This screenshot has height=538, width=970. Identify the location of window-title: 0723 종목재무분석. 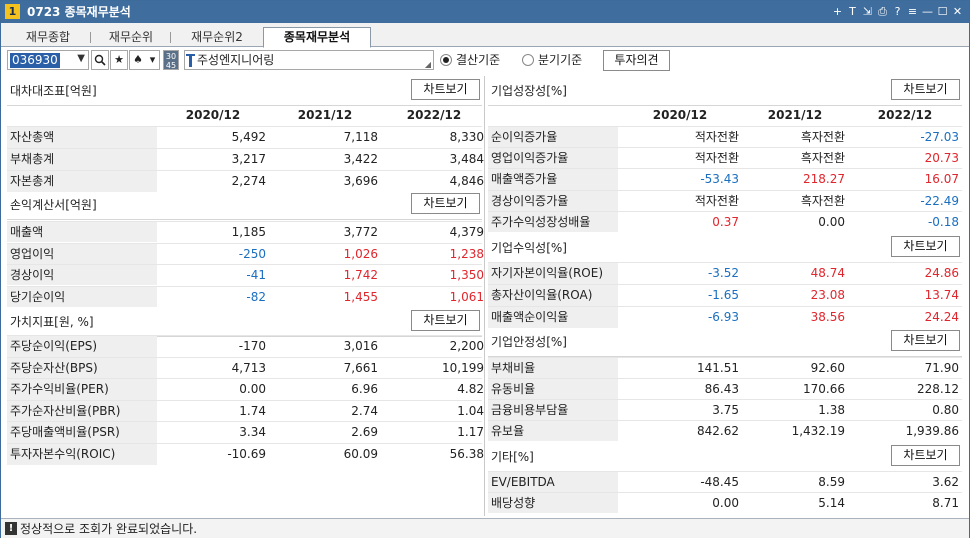
(79, 12).